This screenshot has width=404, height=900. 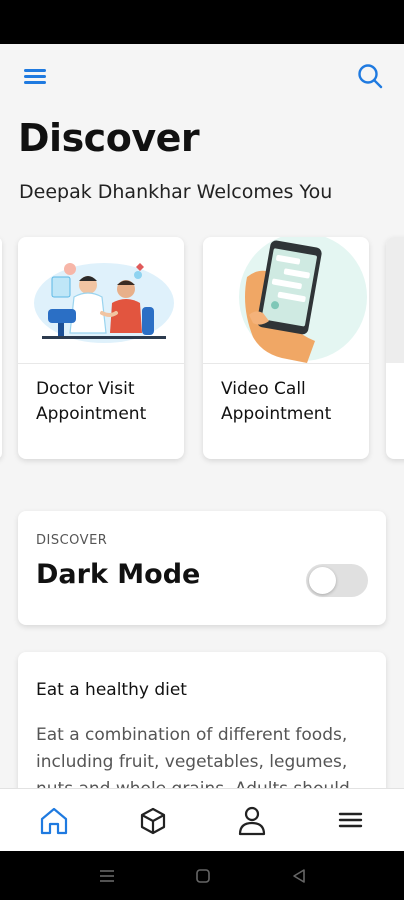 What do you see at coordinates (109, 138) in the screenshot?
I see `page-title: Discover` at bounding box center [109, 138].